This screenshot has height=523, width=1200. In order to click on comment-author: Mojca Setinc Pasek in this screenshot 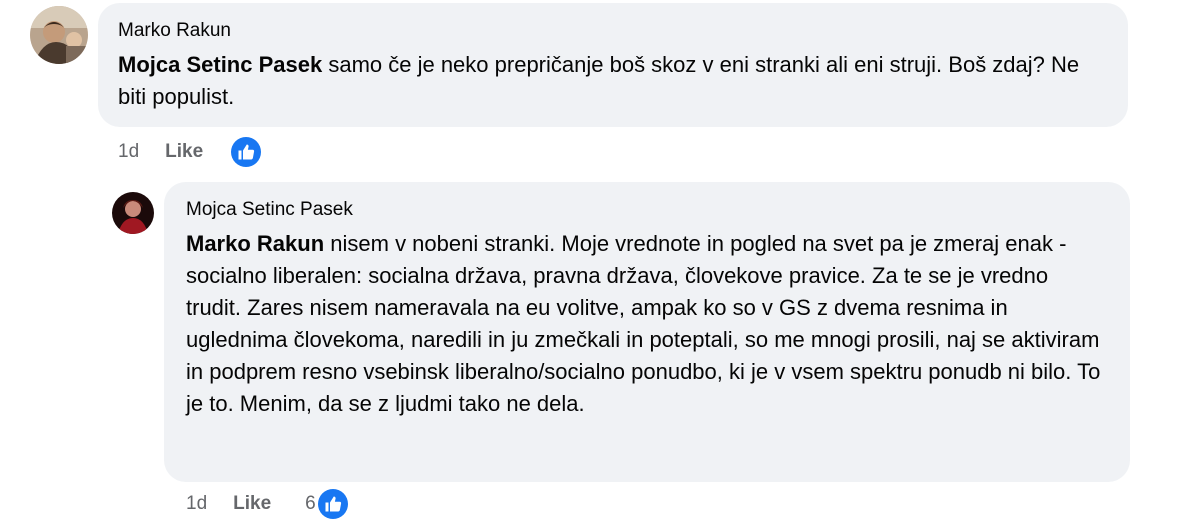, I will do `click(647, 210)`.